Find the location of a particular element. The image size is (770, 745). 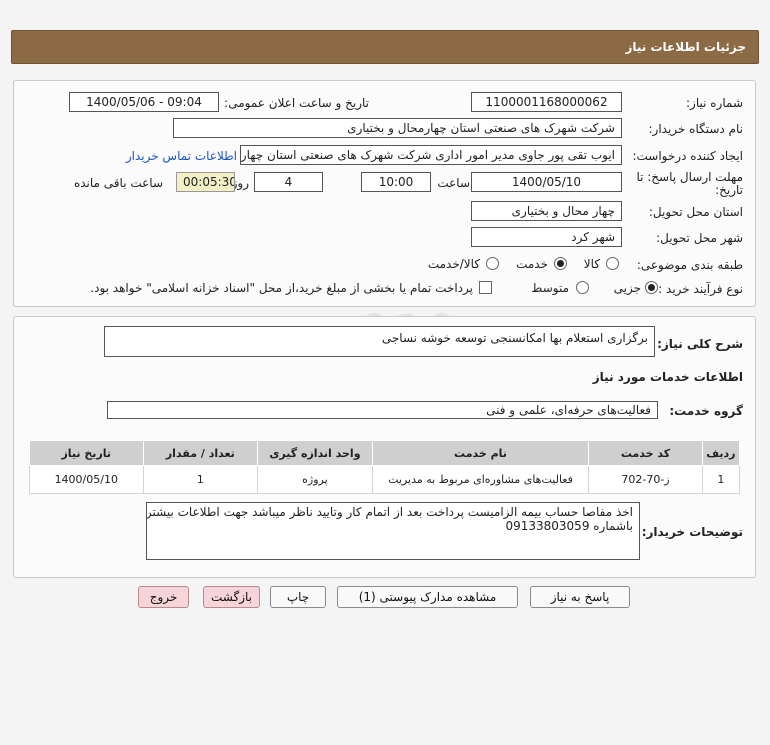

cell-unit: پروژه is located at coordinates (315, 479).